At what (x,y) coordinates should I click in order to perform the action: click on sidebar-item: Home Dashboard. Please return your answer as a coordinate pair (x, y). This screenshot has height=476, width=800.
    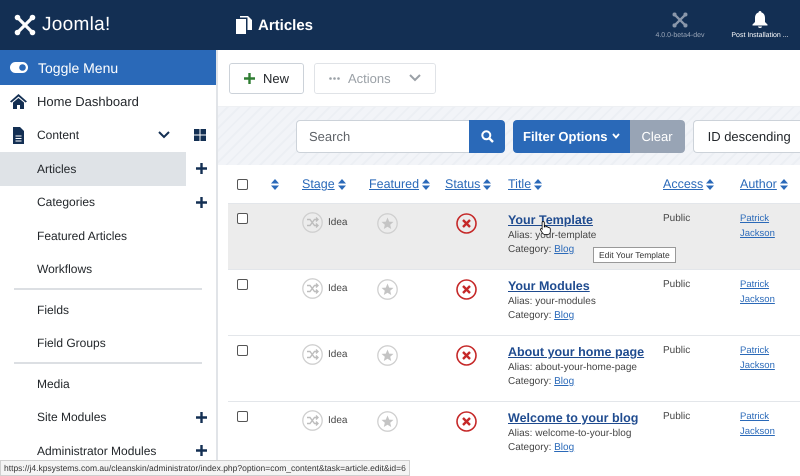
    Looking at the image, I should click on (108, 101).